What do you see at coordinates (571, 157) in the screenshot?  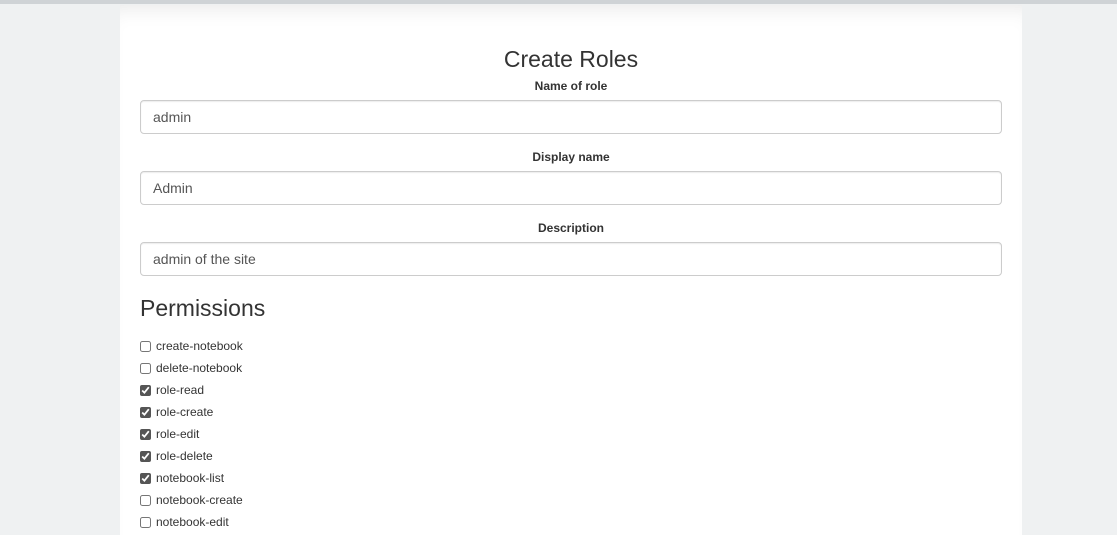 I see `display-name-label: Display name` at bounding box center [571, 157].